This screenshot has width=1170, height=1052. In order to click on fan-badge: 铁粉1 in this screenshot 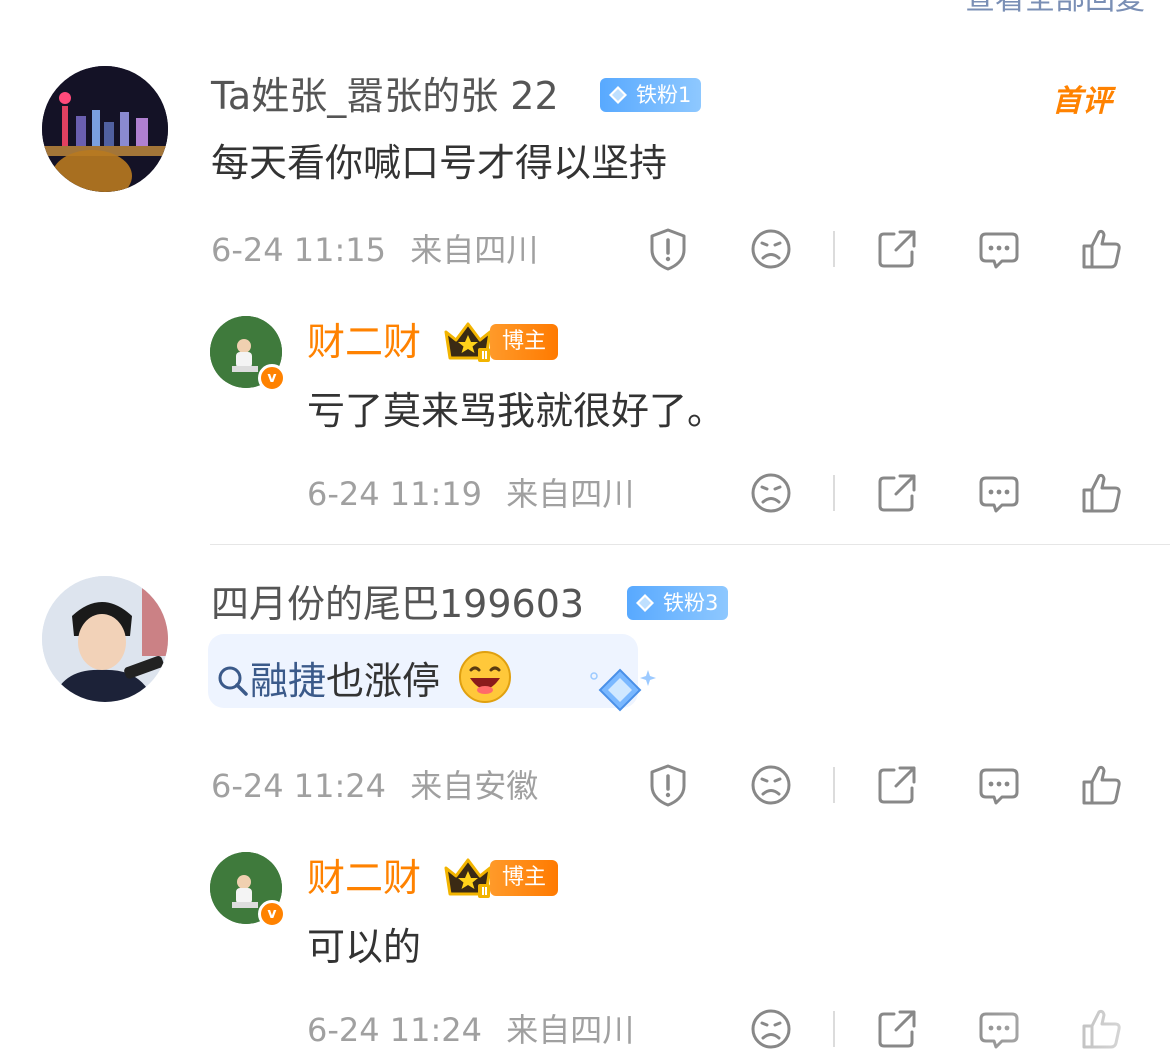, I will do `click(651, 95)`.